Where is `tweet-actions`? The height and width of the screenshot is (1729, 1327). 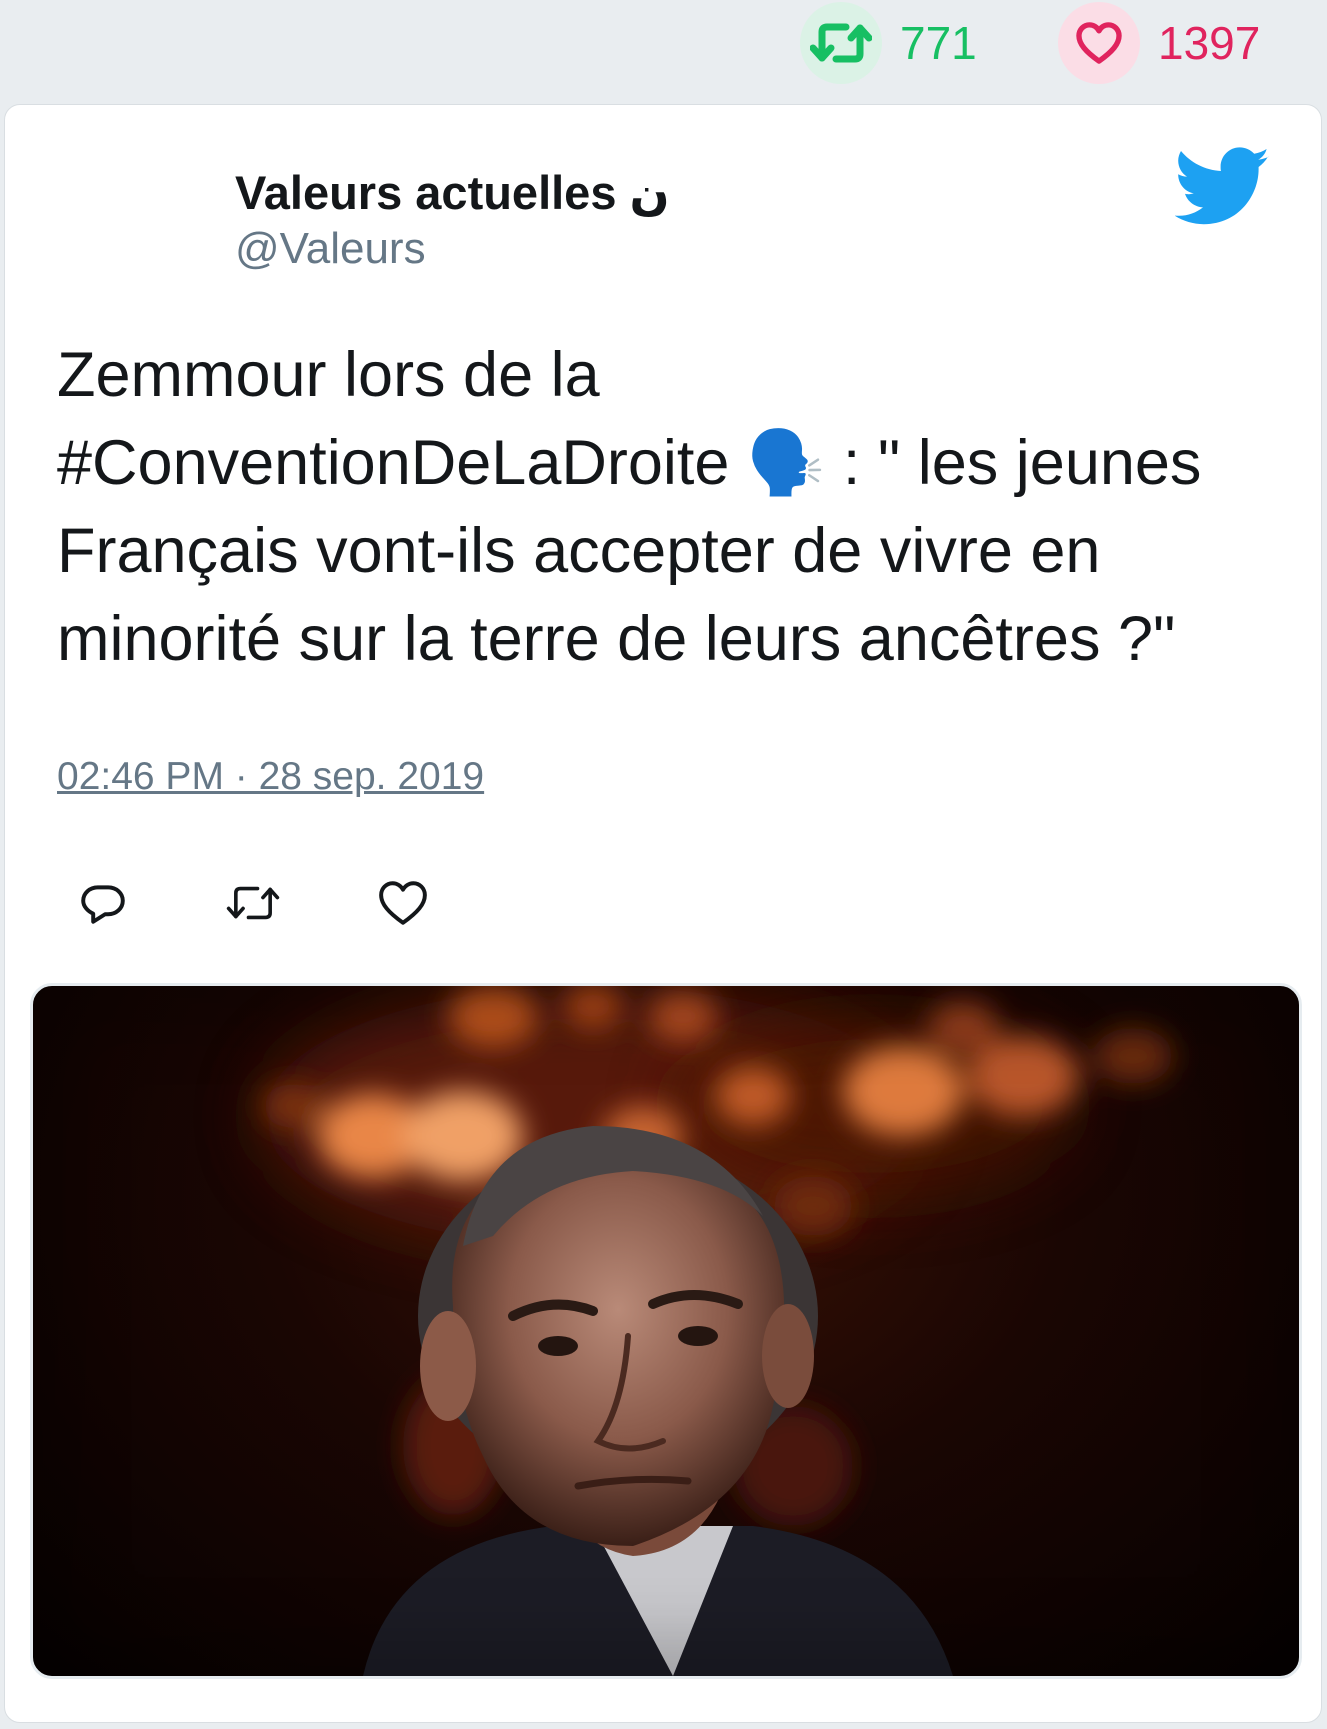
tweet-actions is located at coordinates (253, 903).